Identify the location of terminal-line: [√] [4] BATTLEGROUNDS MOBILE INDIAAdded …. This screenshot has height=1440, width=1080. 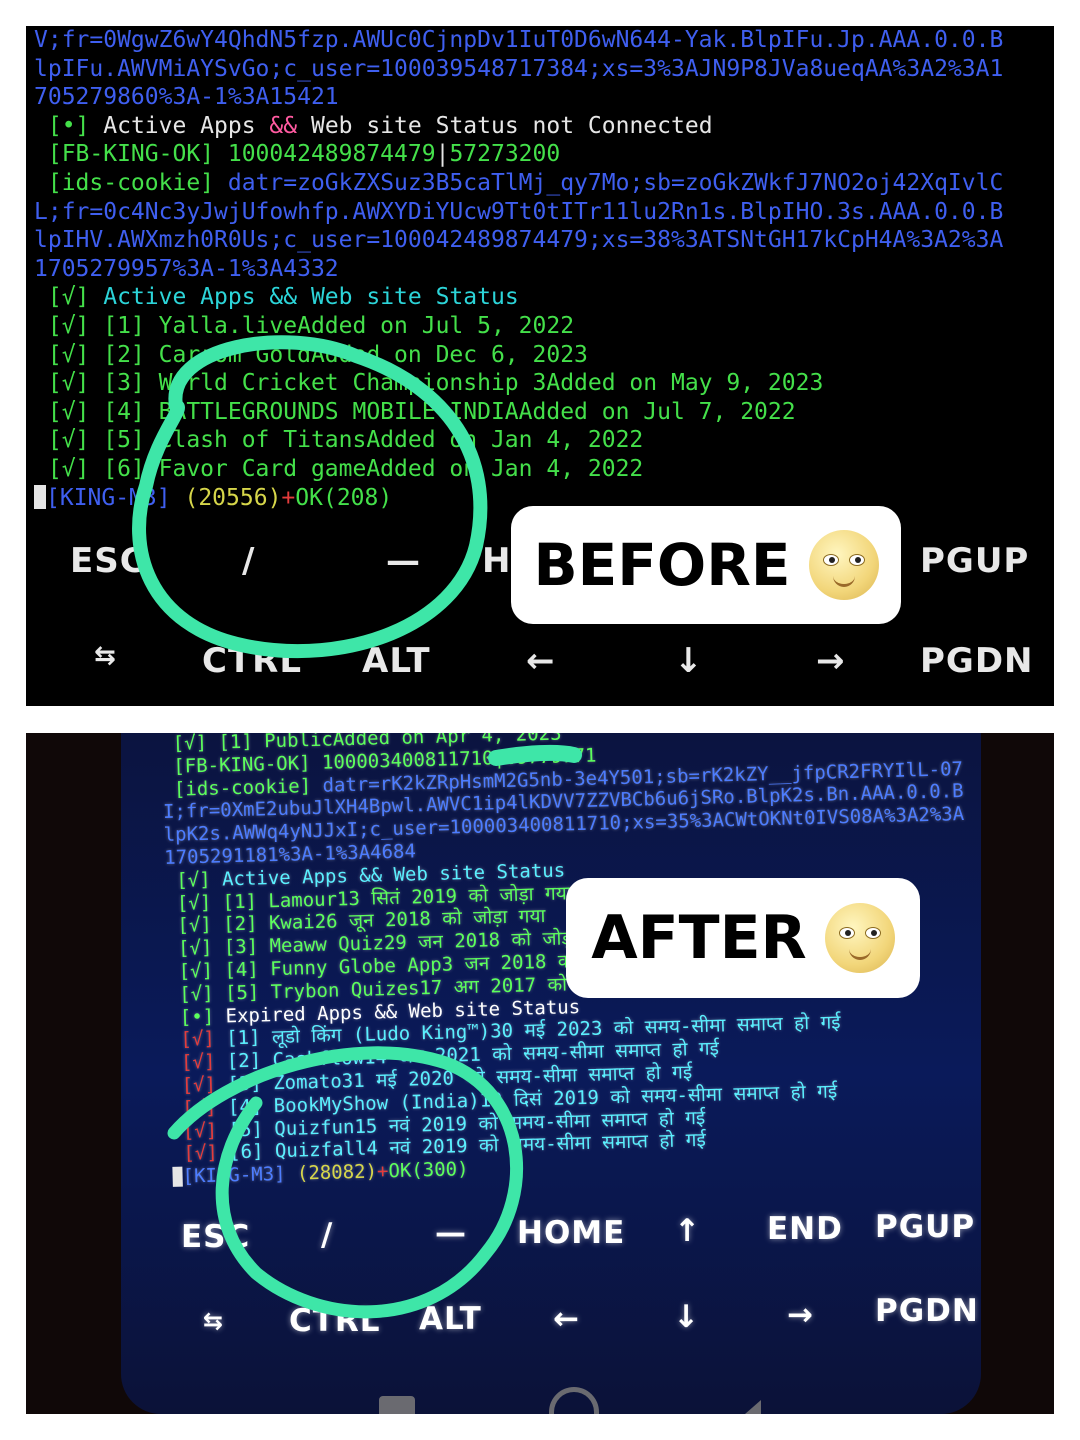
(540, 412).